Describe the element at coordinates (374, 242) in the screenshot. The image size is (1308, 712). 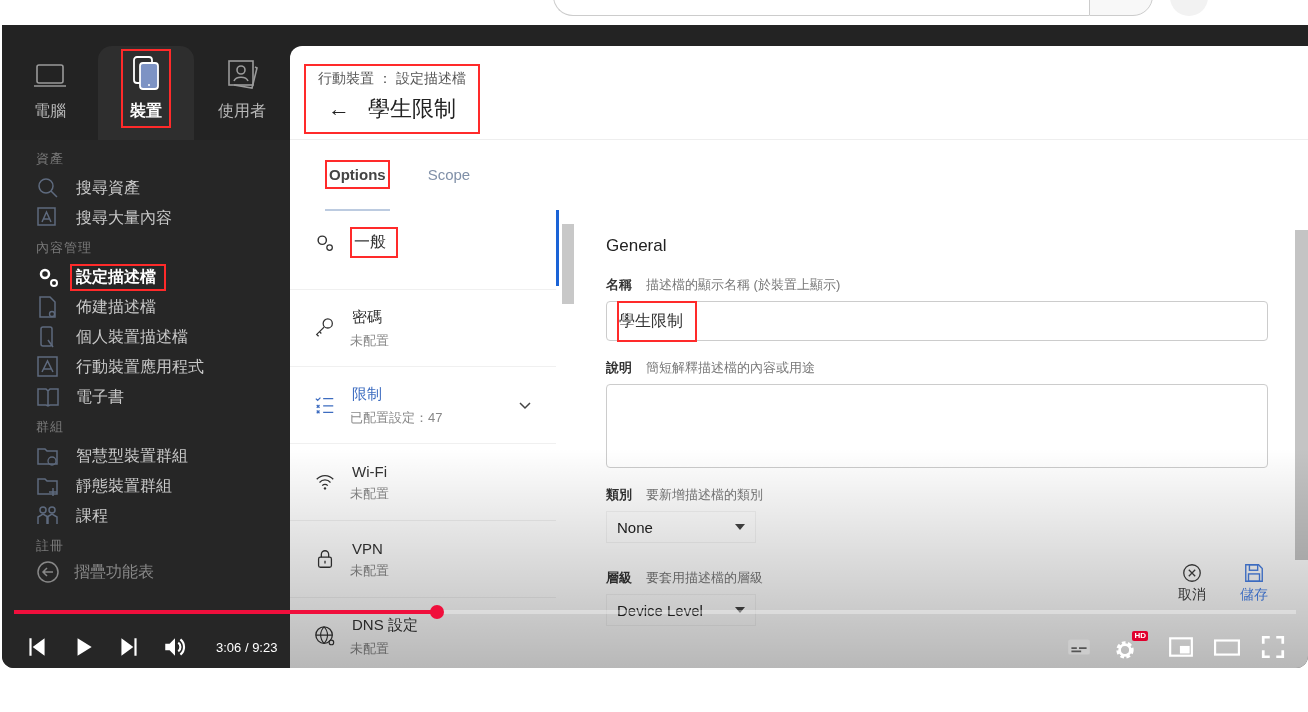
I see `payload-title: 一般` at that location.